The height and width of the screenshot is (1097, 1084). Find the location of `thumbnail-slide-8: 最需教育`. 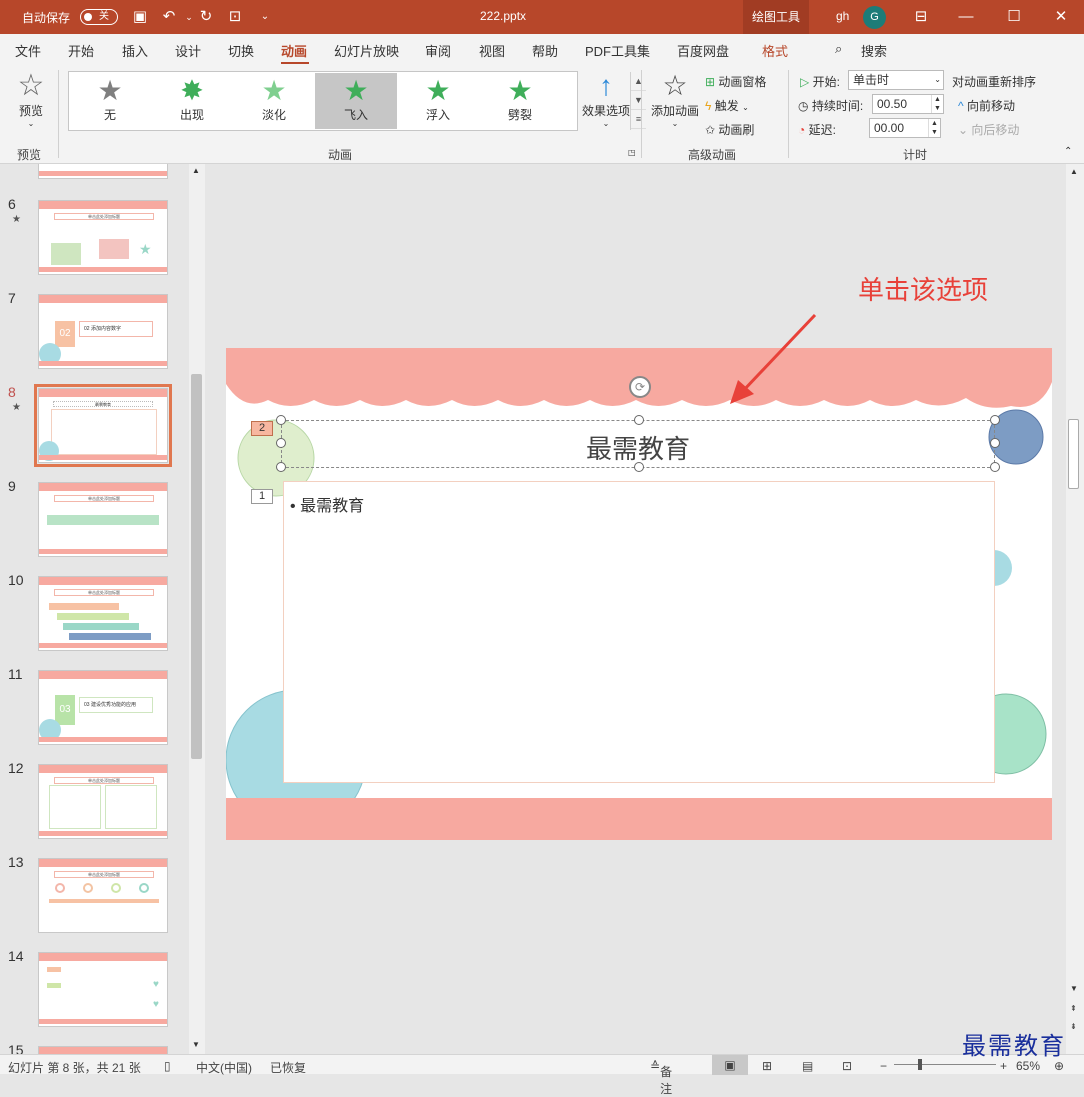

thumbnail-slide-8: 最需教育 is located at coordinates (103, 425).